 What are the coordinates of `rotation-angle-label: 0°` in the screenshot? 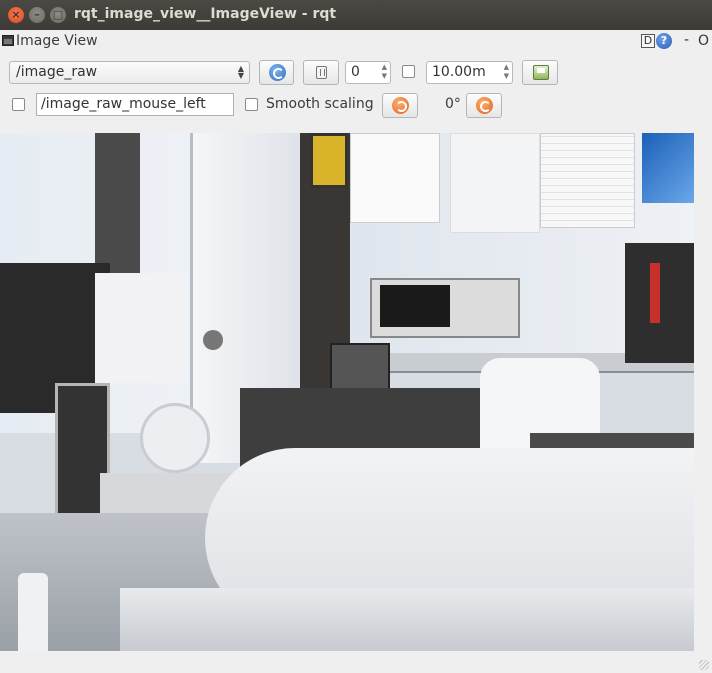 It's located at (453, 104).